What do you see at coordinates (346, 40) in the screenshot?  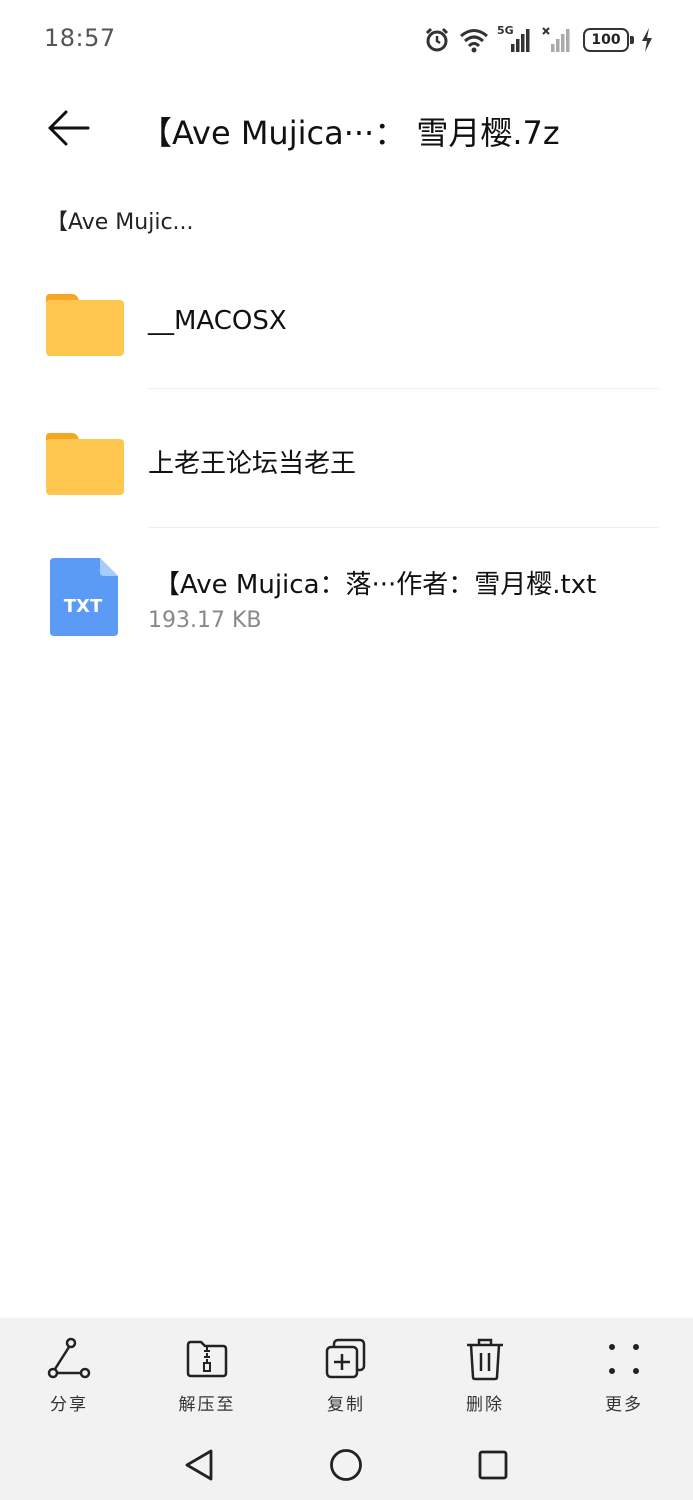 I see `status-bar: 18:57 5G 100` at bounding box center [346, 40].